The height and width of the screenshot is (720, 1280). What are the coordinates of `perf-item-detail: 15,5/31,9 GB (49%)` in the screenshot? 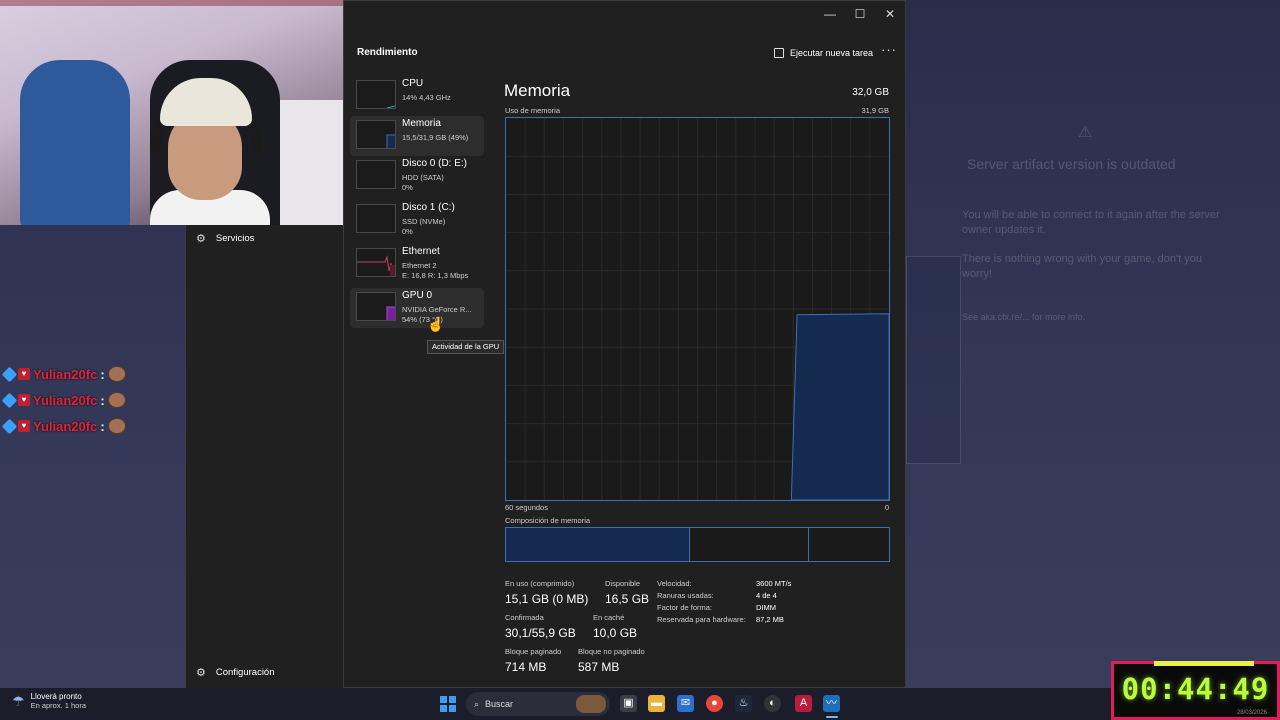 It's located at (435, 137).